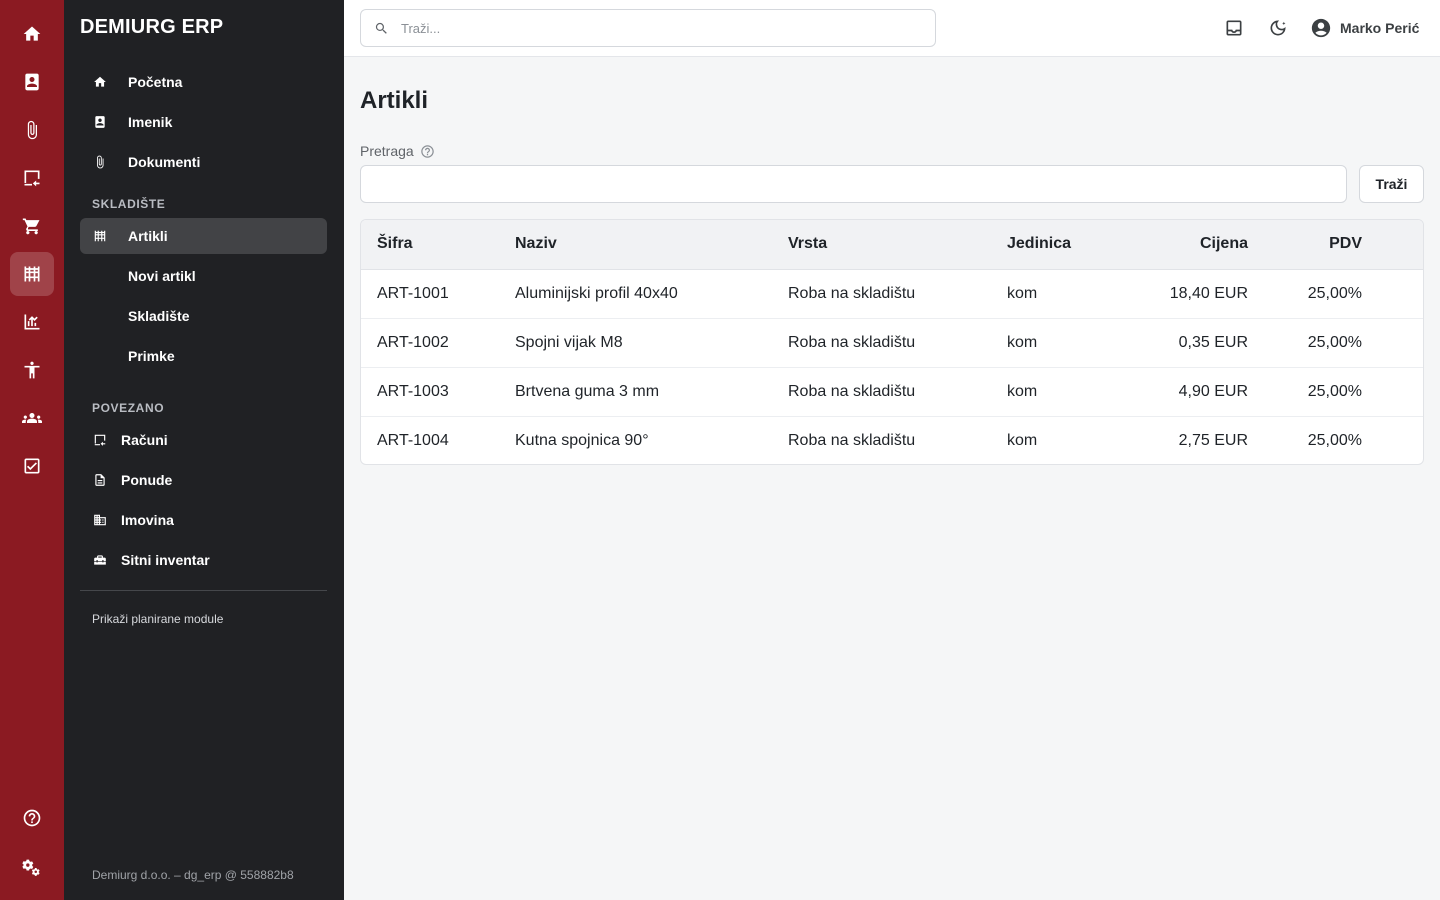 The width and height of the screenshot is (1440, 900). Describe the element at coordinates (897, 245) in the screenshot. I see `column-header-vrsta: Vrsta` at that location.